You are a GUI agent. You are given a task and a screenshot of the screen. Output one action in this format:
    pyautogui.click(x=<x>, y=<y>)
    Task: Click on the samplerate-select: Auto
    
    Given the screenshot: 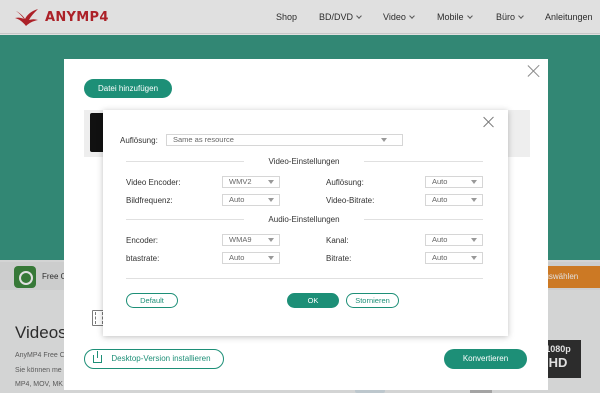 What is the action you would take?
    pyautogui.click(x=251, y=258)
    